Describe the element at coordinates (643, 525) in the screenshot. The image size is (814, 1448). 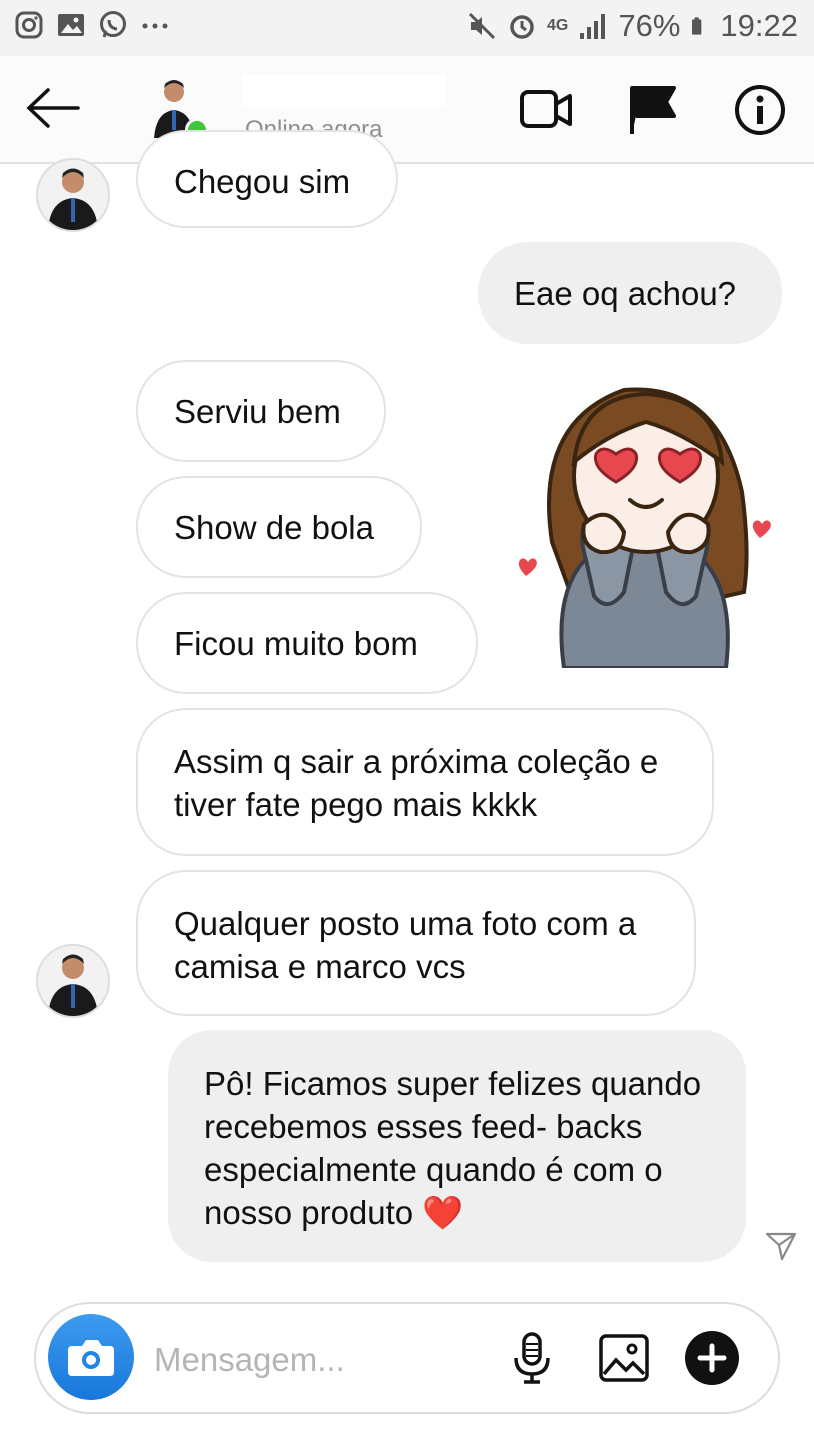
I see `girl-heart-eyes-sticker` at that location.